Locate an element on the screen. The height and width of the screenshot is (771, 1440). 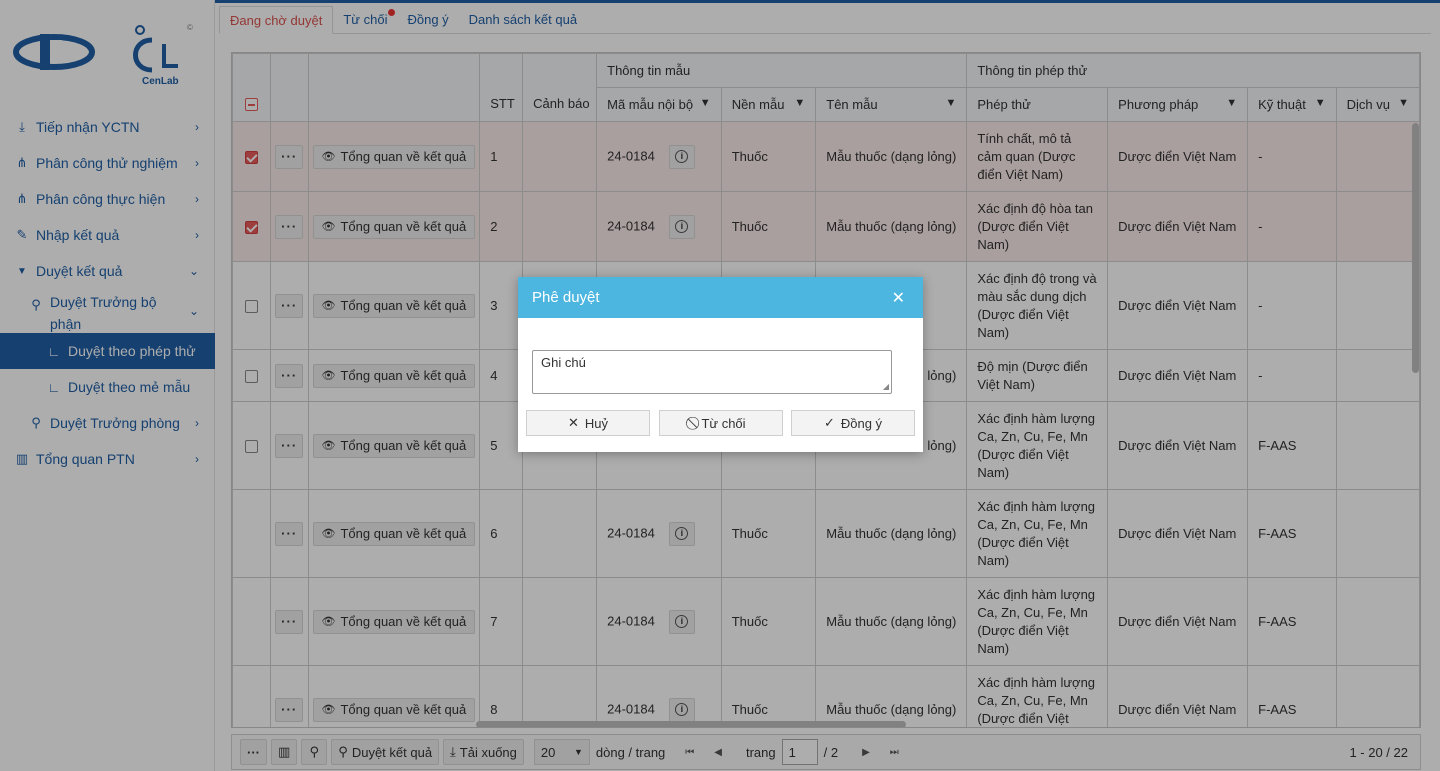
cancel-label: Huỷ is located at coordinates (596, 423).